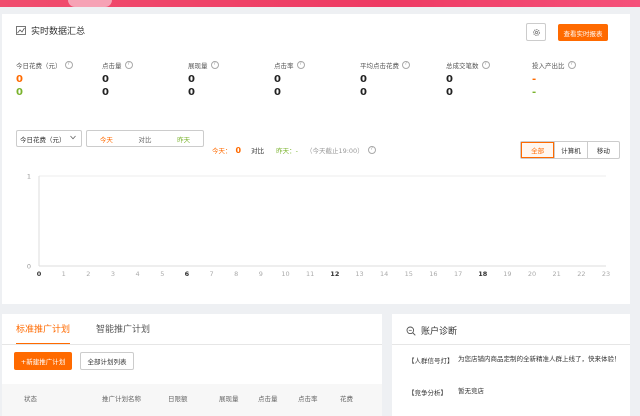 This screenshot has width=640, height=416. What do you see at coordinates (178, 399) in the screenshot?
I see `column-daily-limit: 日限额` at bounding box center [178, 399].